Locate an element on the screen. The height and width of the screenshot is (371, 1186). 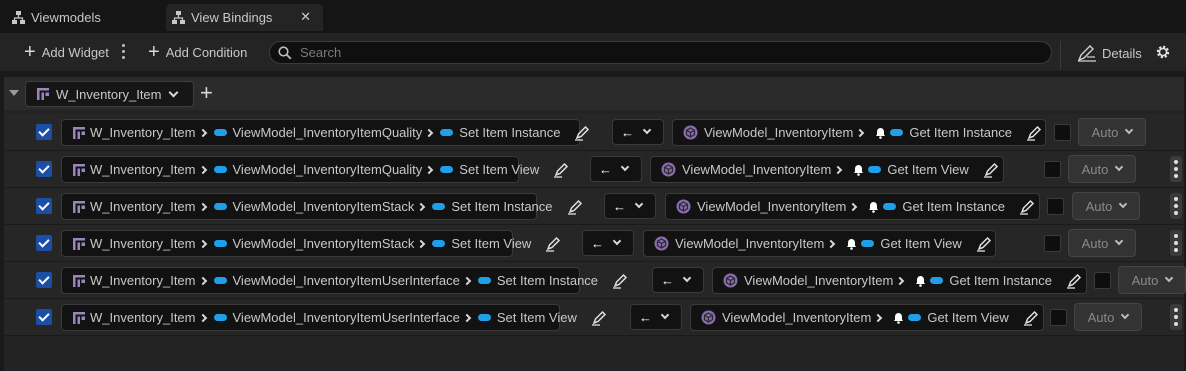
viewmodel-property: ViewModel_InventoryItemUserInterface is located at coordinates (346, 280).